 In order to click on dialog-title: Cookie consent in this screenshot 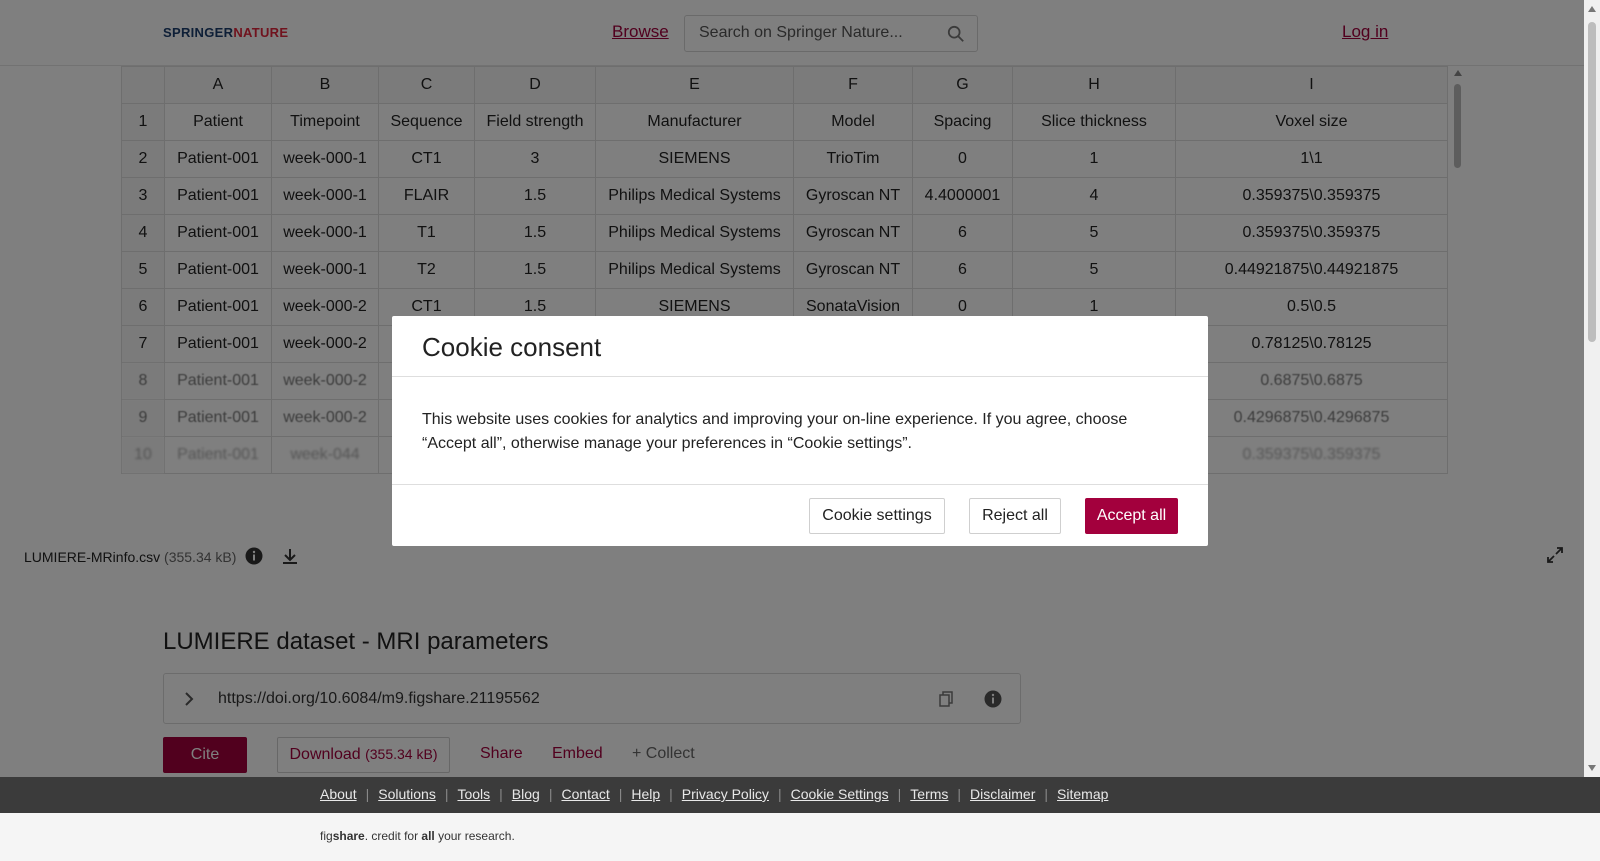, I will do `click(512, 347)`.